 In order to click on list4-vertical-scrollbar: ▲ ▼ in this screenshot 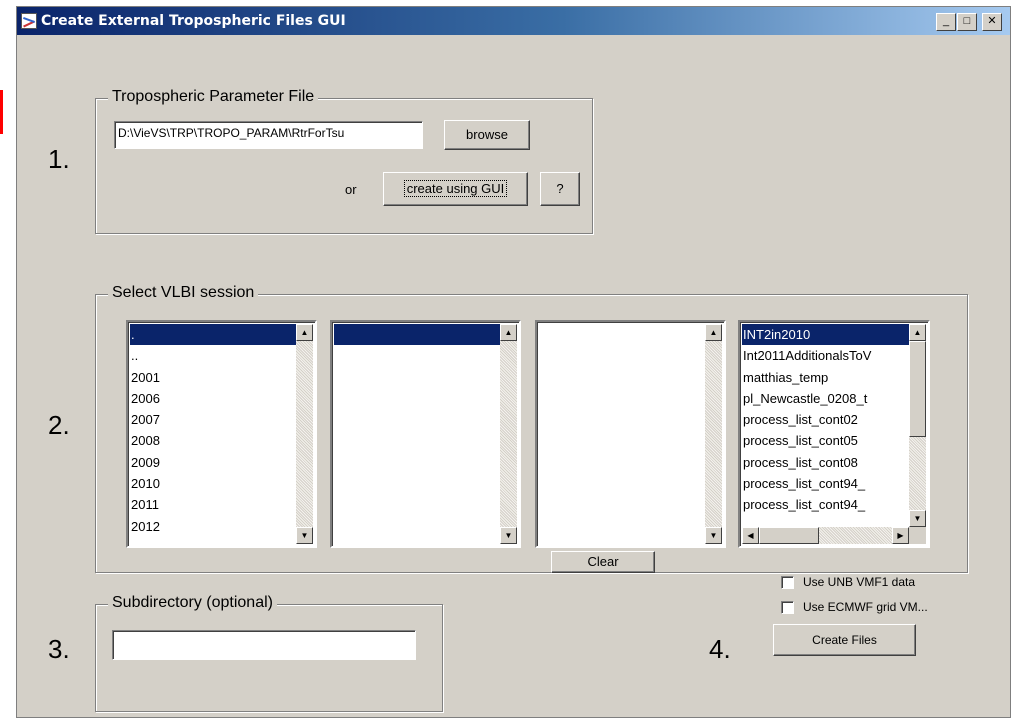, I will do `click(917, 425)`.